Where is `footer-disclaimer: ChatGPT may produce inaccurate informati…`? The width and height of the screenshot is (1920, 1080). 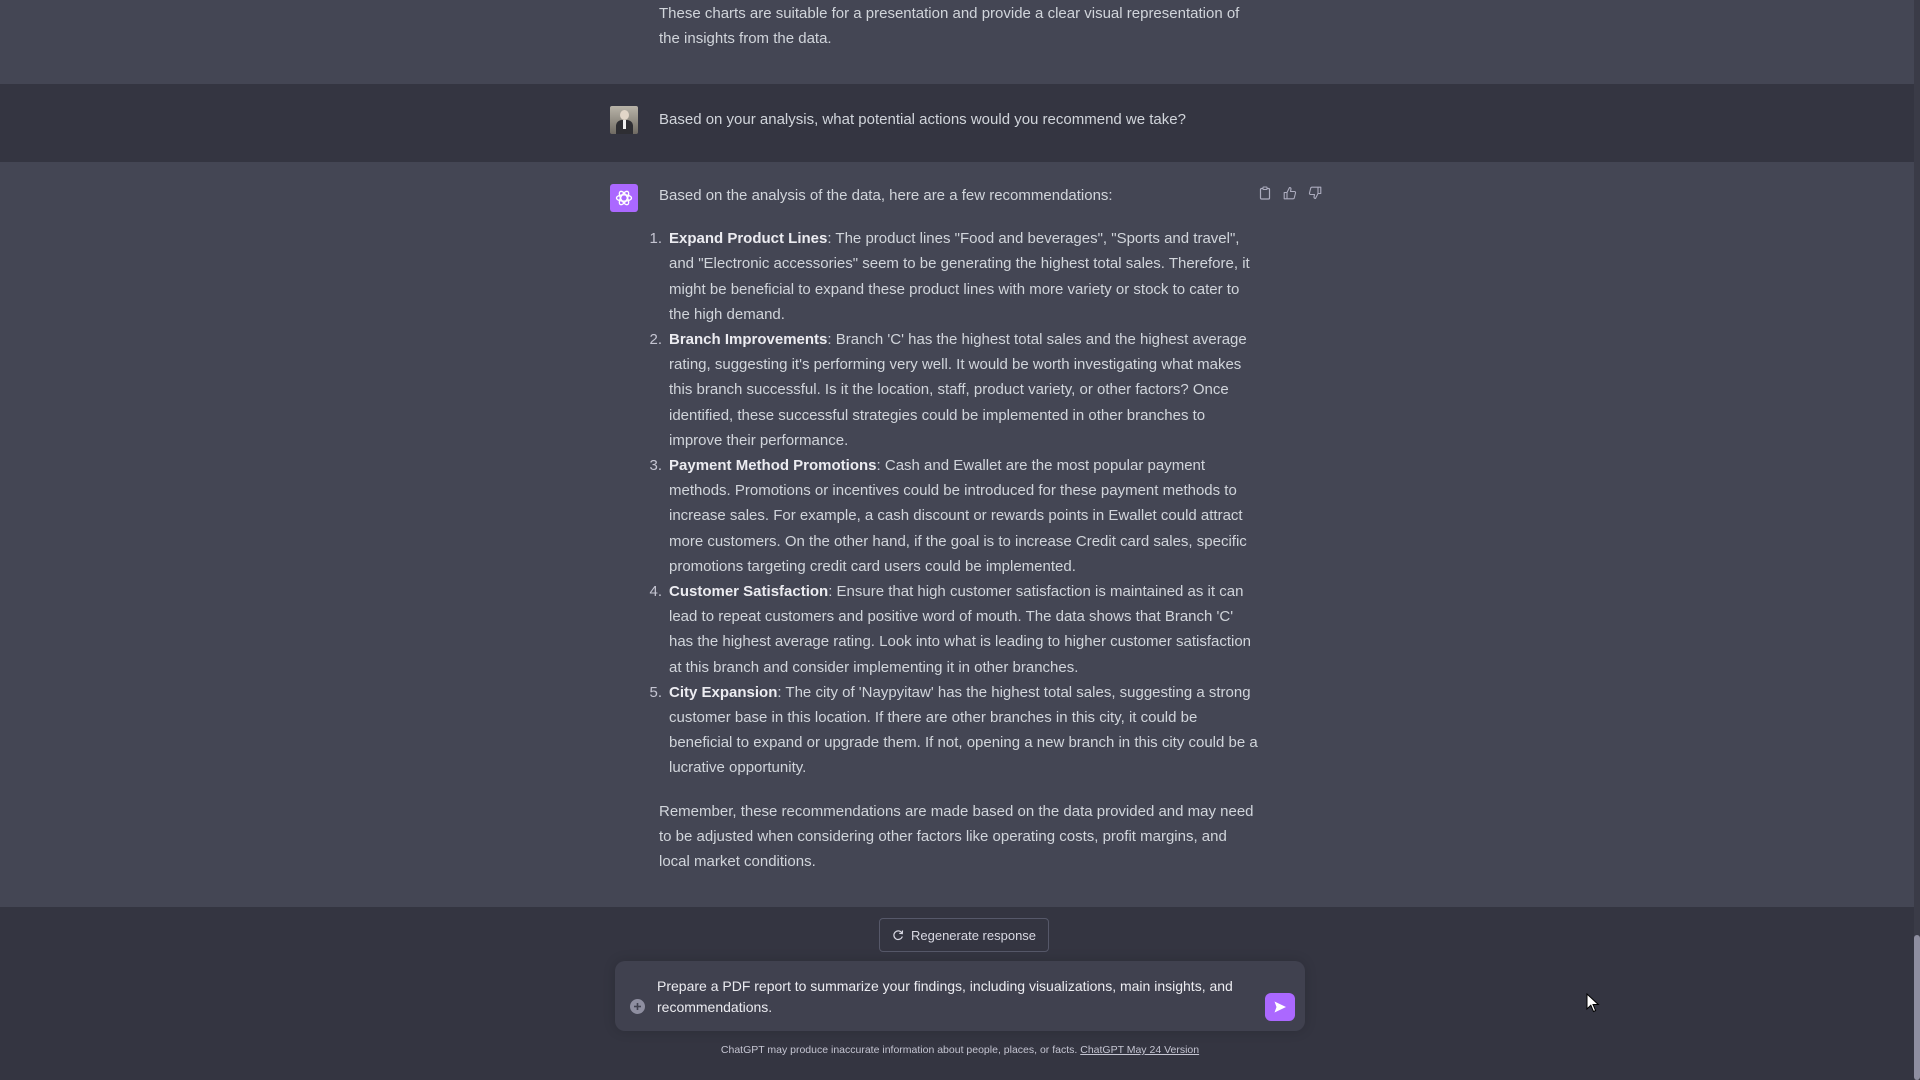 footer-disclaimer: ChatGPT may produce inaccurate informati… is located at coordinates (960, 1050).